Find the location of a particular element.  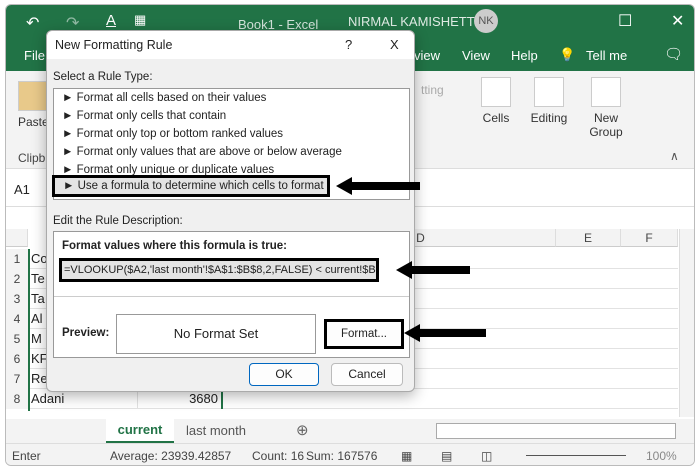

maximize-icon: ☐ is located at coordinates (625, 21).